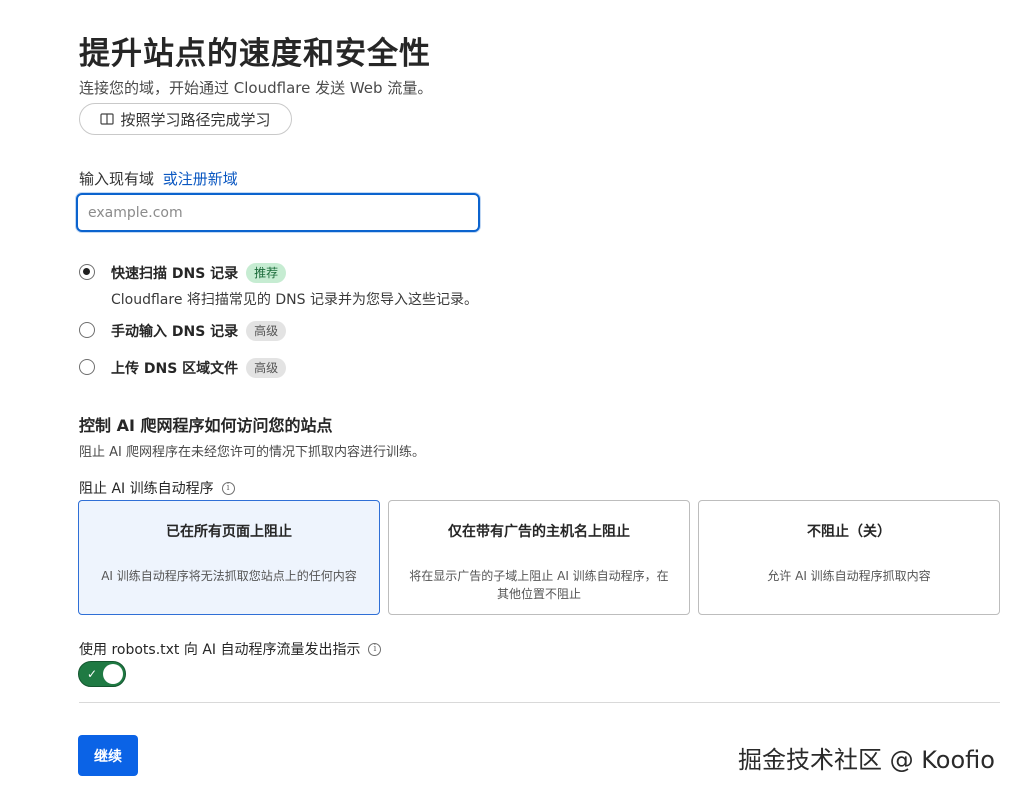 The image size is (1022, 794). Describe the element at coordinates (229, 576) in the screenshot. I see `card-description: AI 训练自动程序将无法抓取您站点上的任何内容` at that location.